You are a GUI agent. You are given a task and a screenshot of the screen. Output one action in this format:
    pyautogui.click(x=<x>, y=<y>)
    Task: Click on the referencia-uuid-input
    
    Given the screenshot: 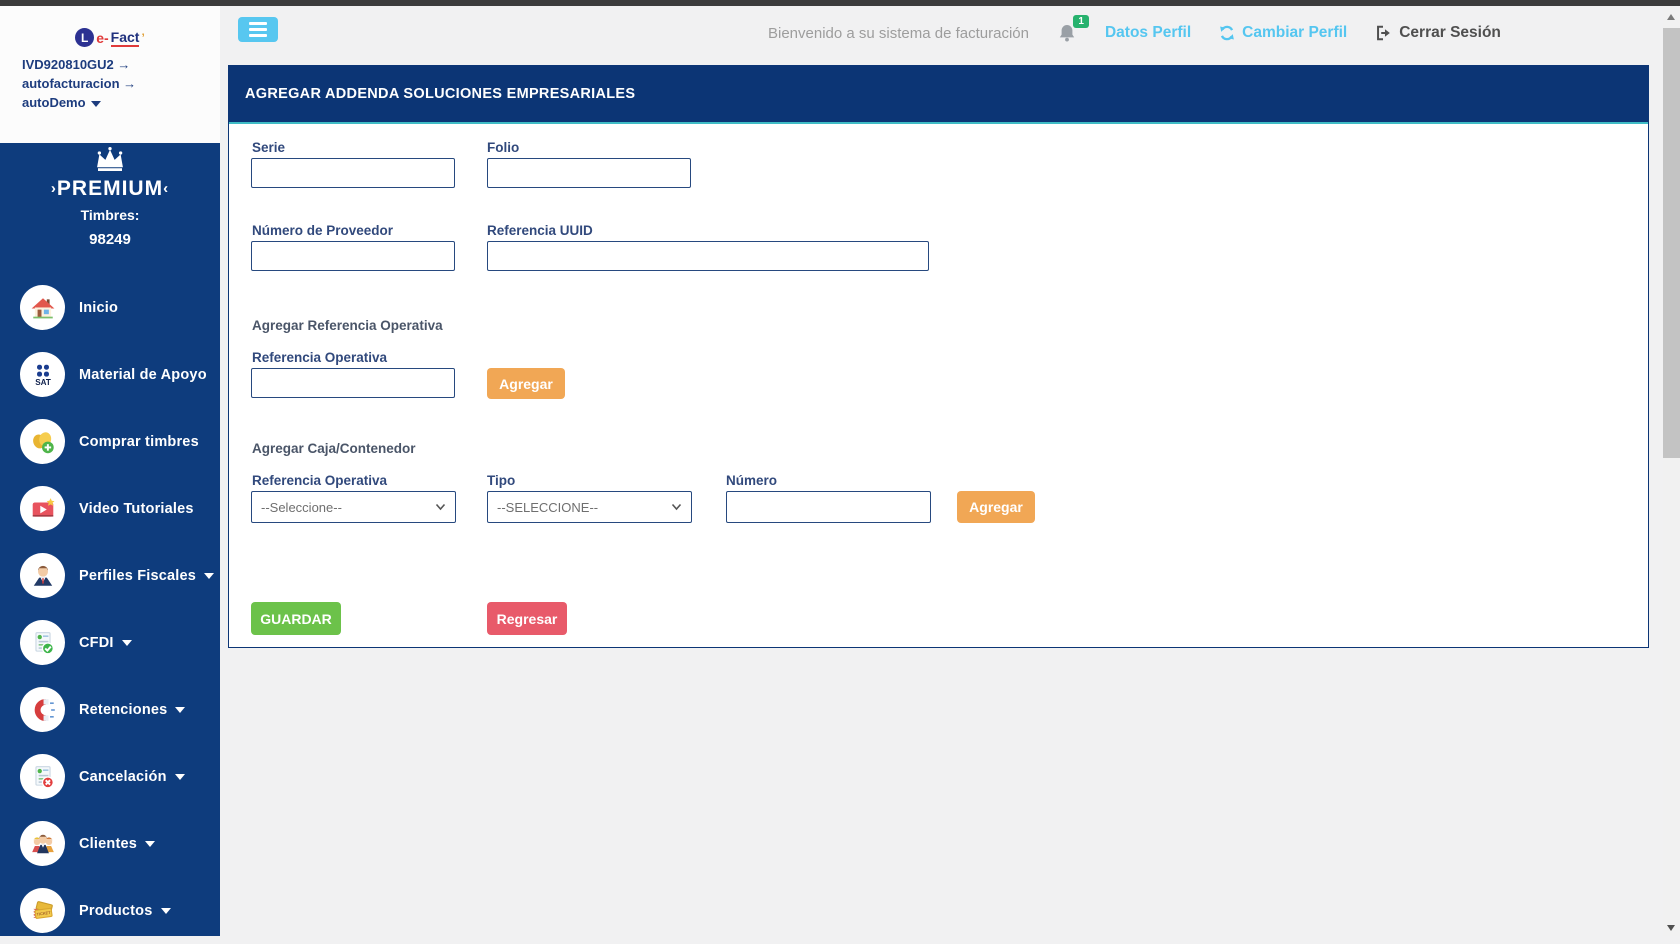 What is the action you would take?
    pyautogui.click(x=708, y=256)
    